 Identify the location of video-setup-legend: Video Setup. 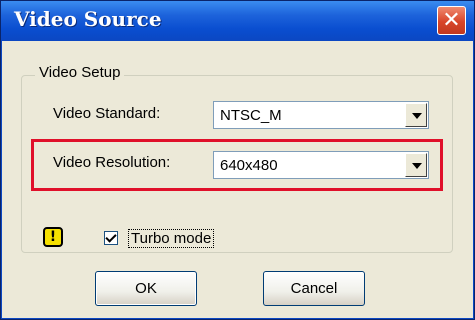
(80, 72).